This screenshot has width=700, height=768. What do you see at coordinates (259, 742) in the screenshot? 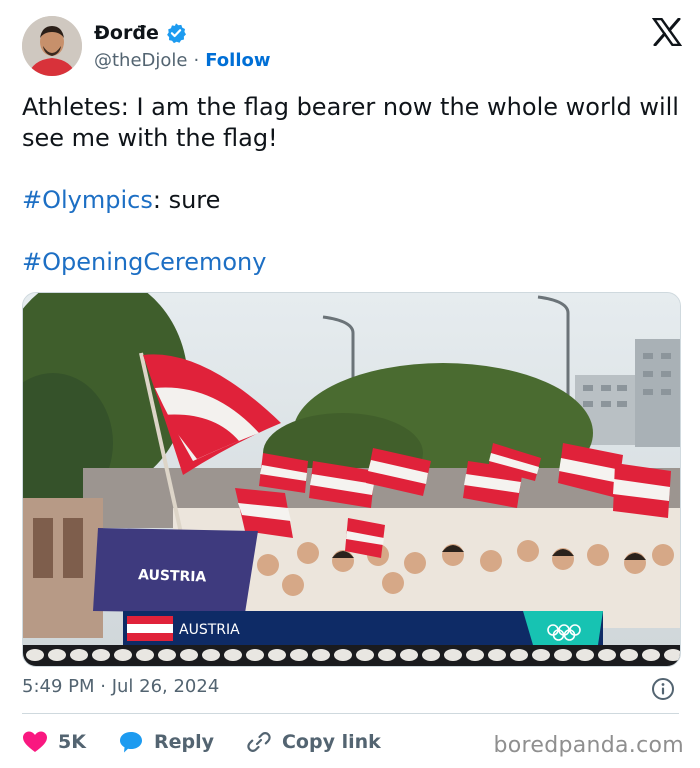
I see `link-icon` at bounding box center [259, 742].